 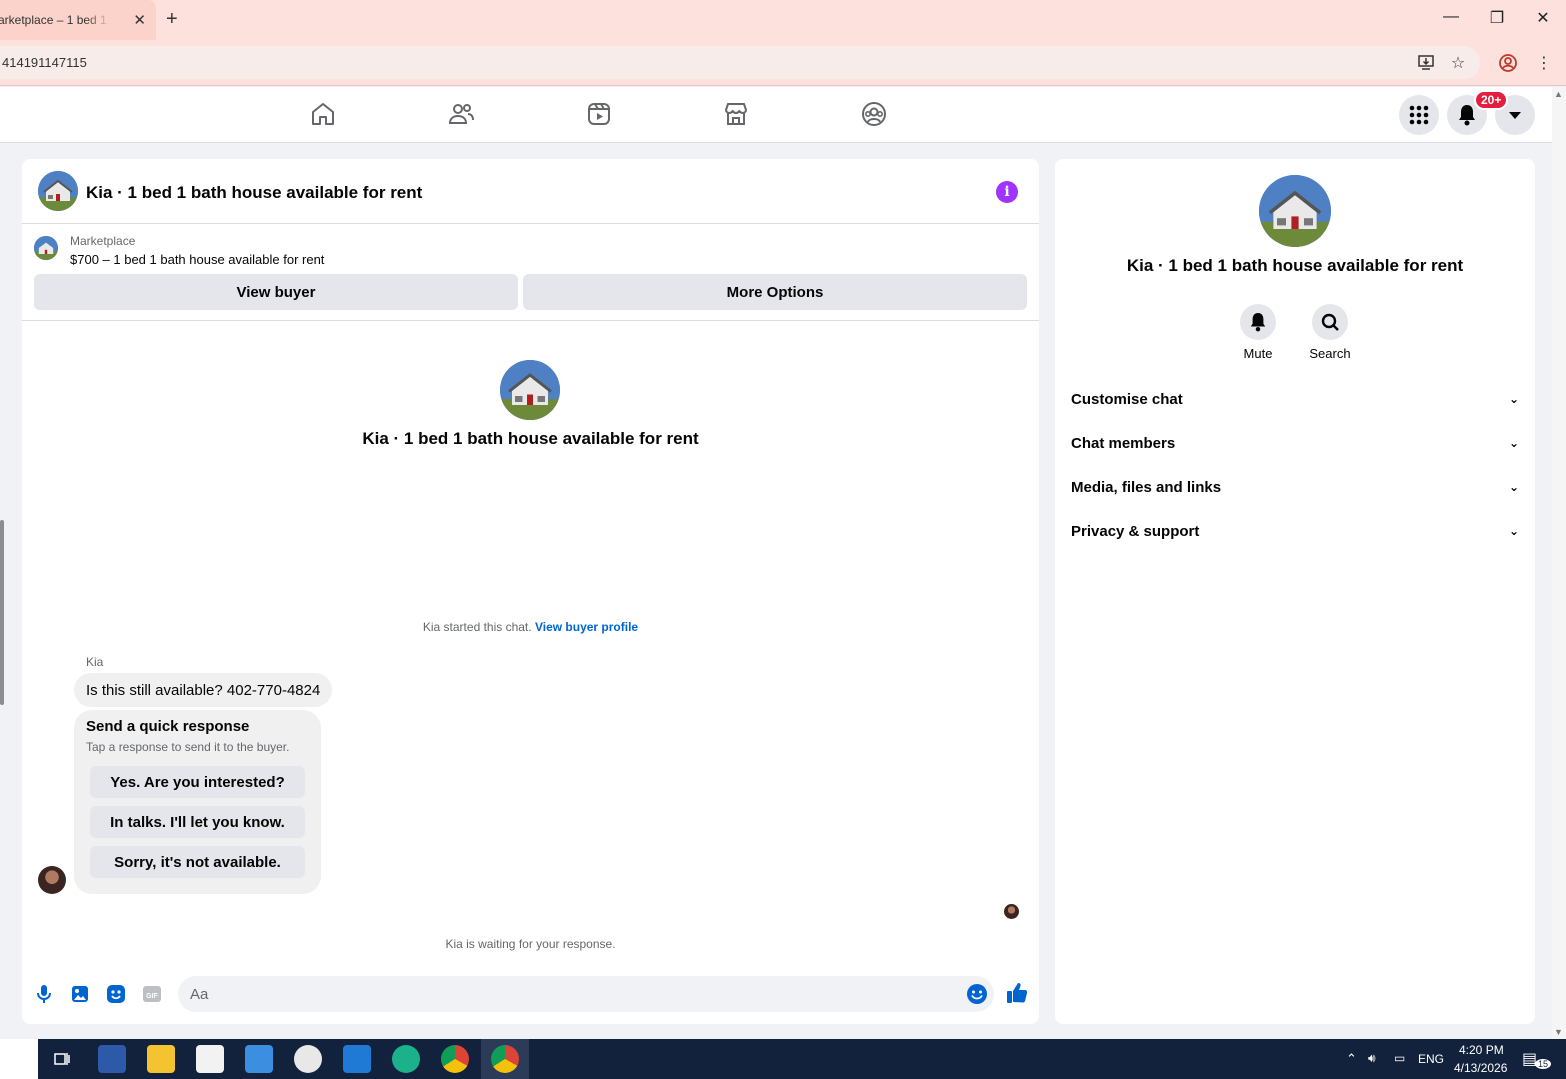 I want to click on paint-app-icon, so click(x=308, y=1059).